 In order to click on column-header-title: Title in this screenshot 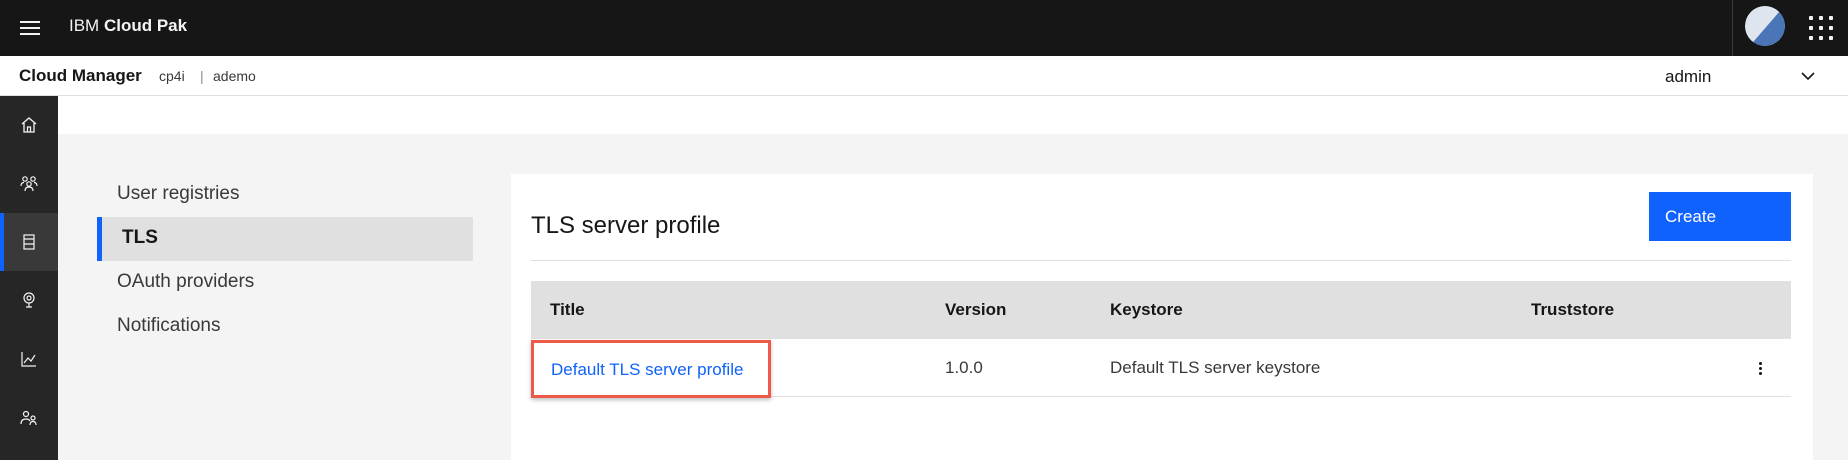, I will do `click(567, 310)`.